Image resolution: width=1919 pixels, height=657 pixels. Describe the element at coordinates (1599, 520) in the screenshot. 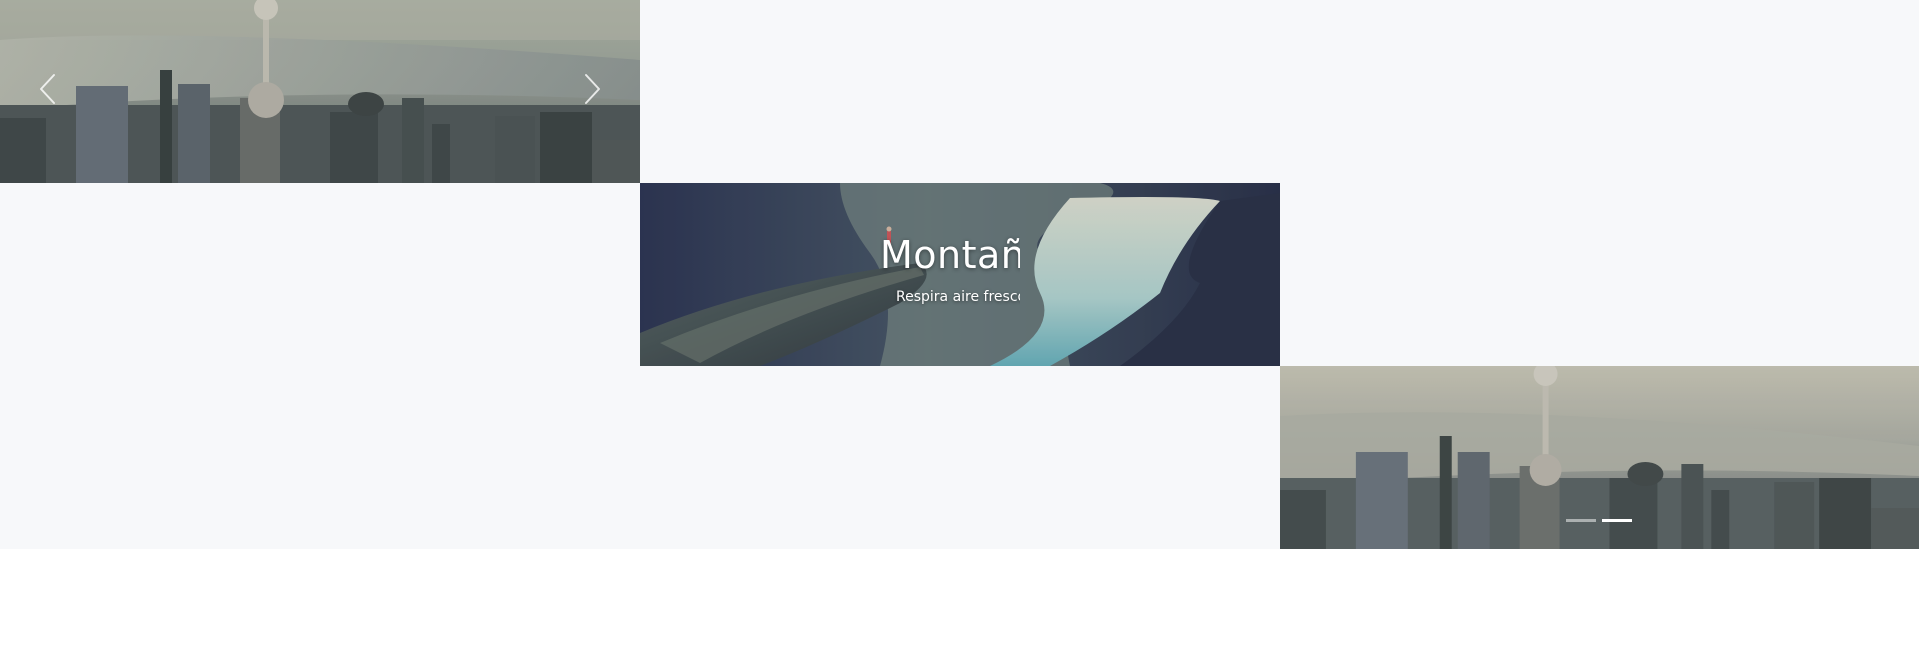

I see `carousel-indicators` at that location.